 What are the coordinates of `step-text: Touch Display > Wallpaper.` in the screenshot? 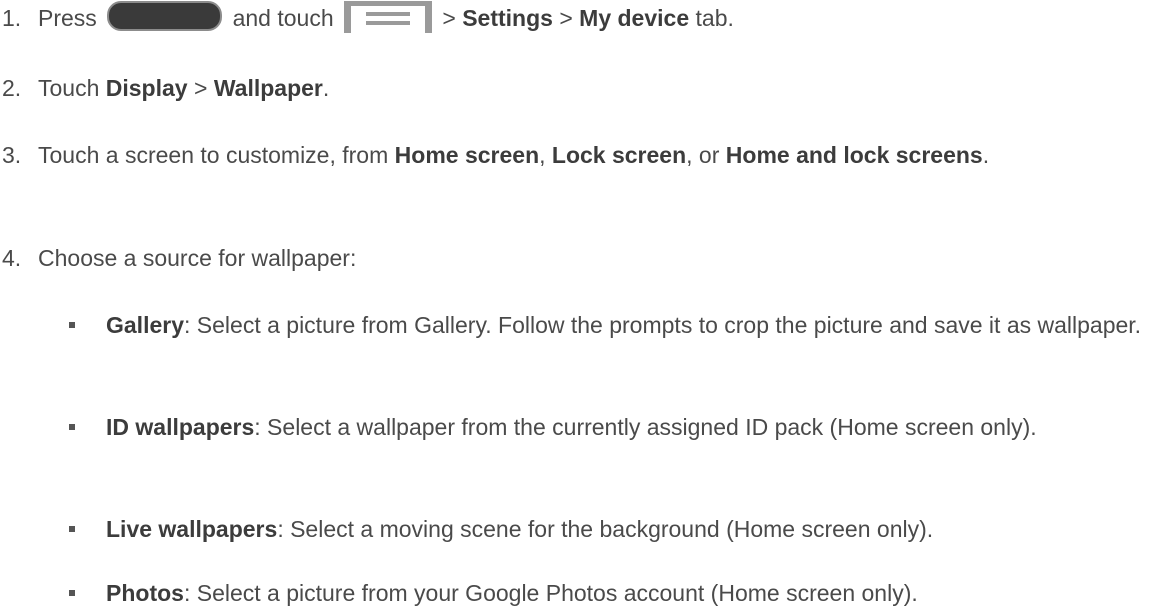 It's located at (184, 88).